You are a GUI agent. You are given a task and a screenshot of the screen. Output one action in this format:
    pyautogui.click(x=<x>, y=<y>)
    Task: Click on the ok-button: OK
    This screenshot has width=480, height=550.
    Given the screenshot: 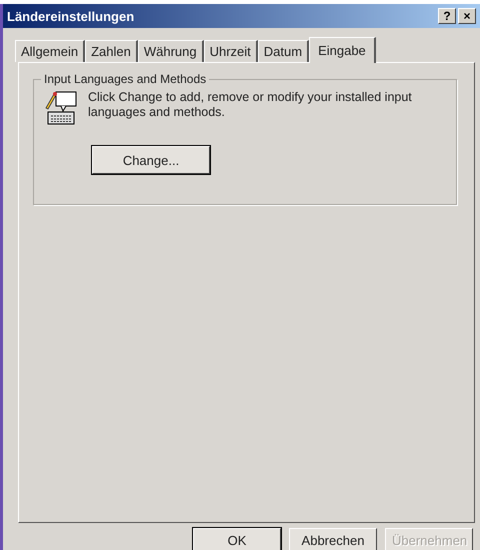 What is the action you would take?
    pyautogui.click(x=237, y=539)
    